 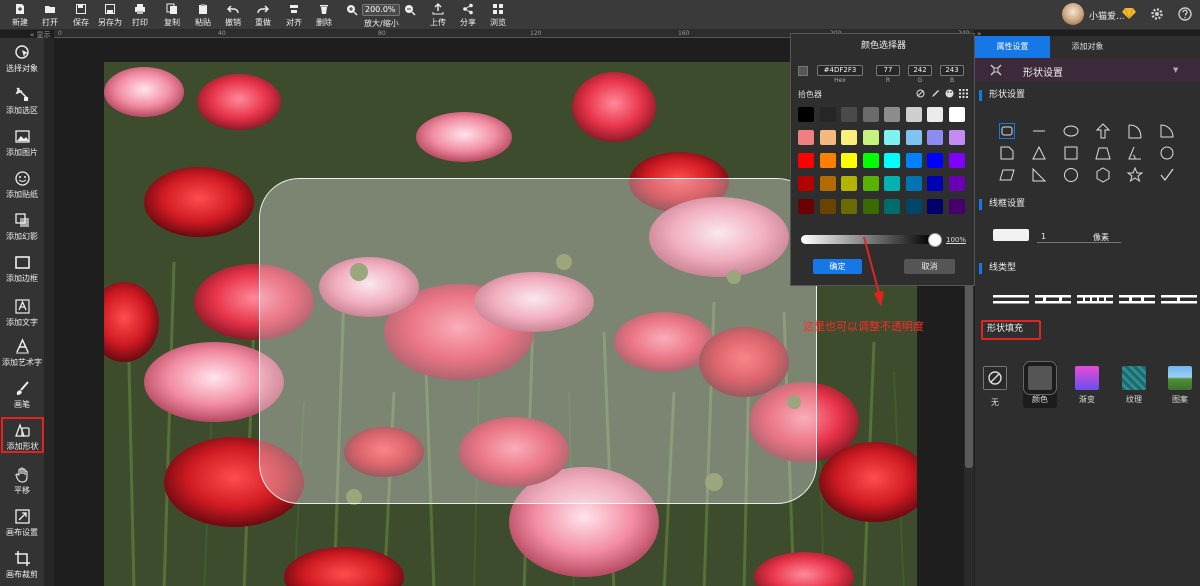 What do you see at coordinates (140, 15) in the screenshot?
I see `print-button: 打印` at bounding box center [140, 15].